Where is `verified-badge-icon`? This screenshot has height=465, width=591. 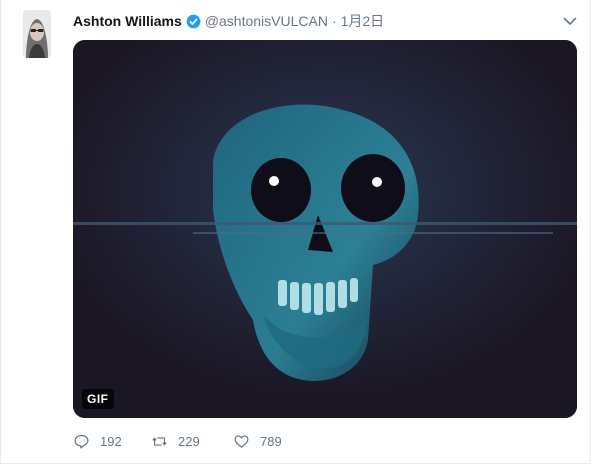
verified-badge-icon is located at coordinates (193, 21).